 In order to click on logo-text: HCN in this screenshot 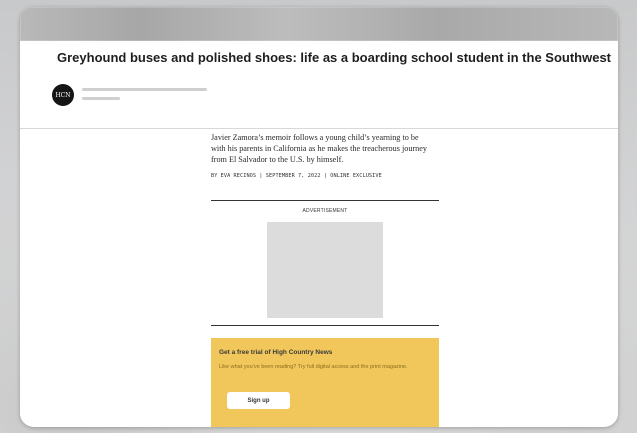, I will do `click(63, 95)`.